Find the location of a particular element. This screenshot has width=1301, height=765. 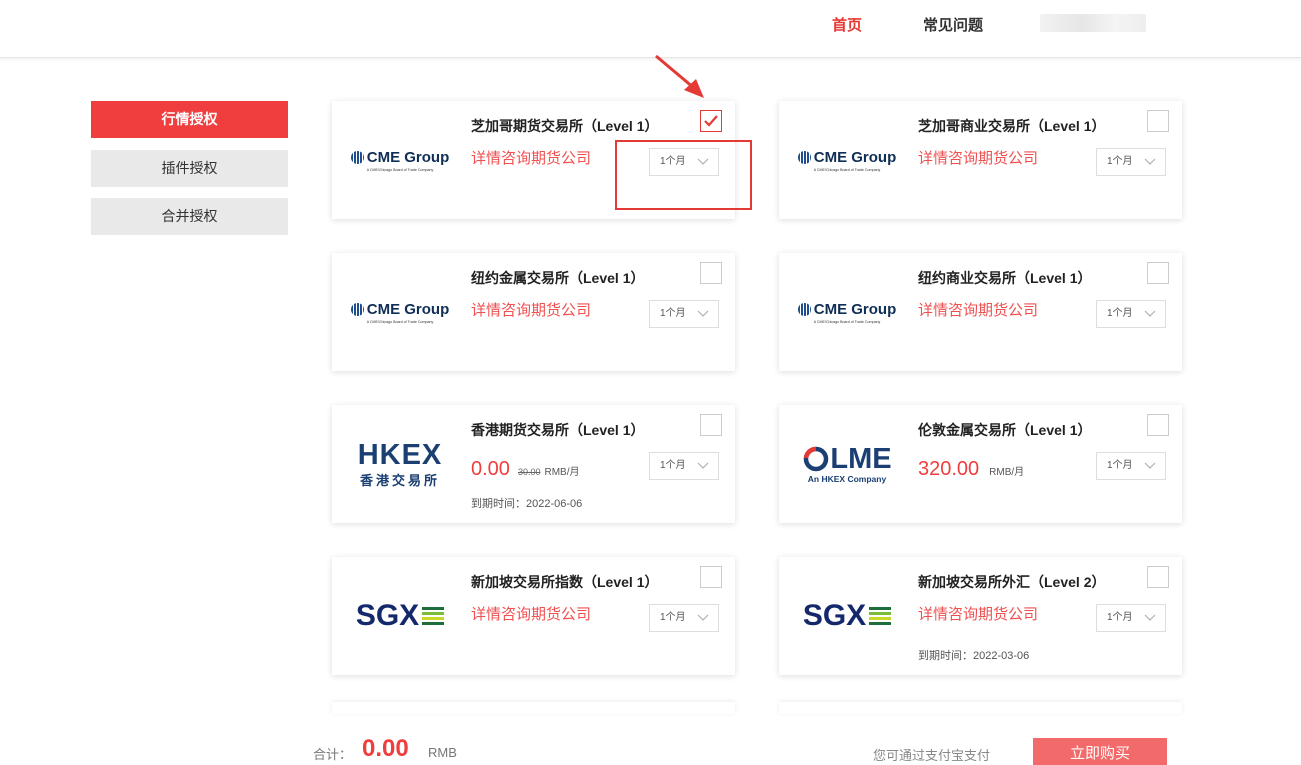

nav-faq-link: 常见问题 is located at coordinates (953, 24).